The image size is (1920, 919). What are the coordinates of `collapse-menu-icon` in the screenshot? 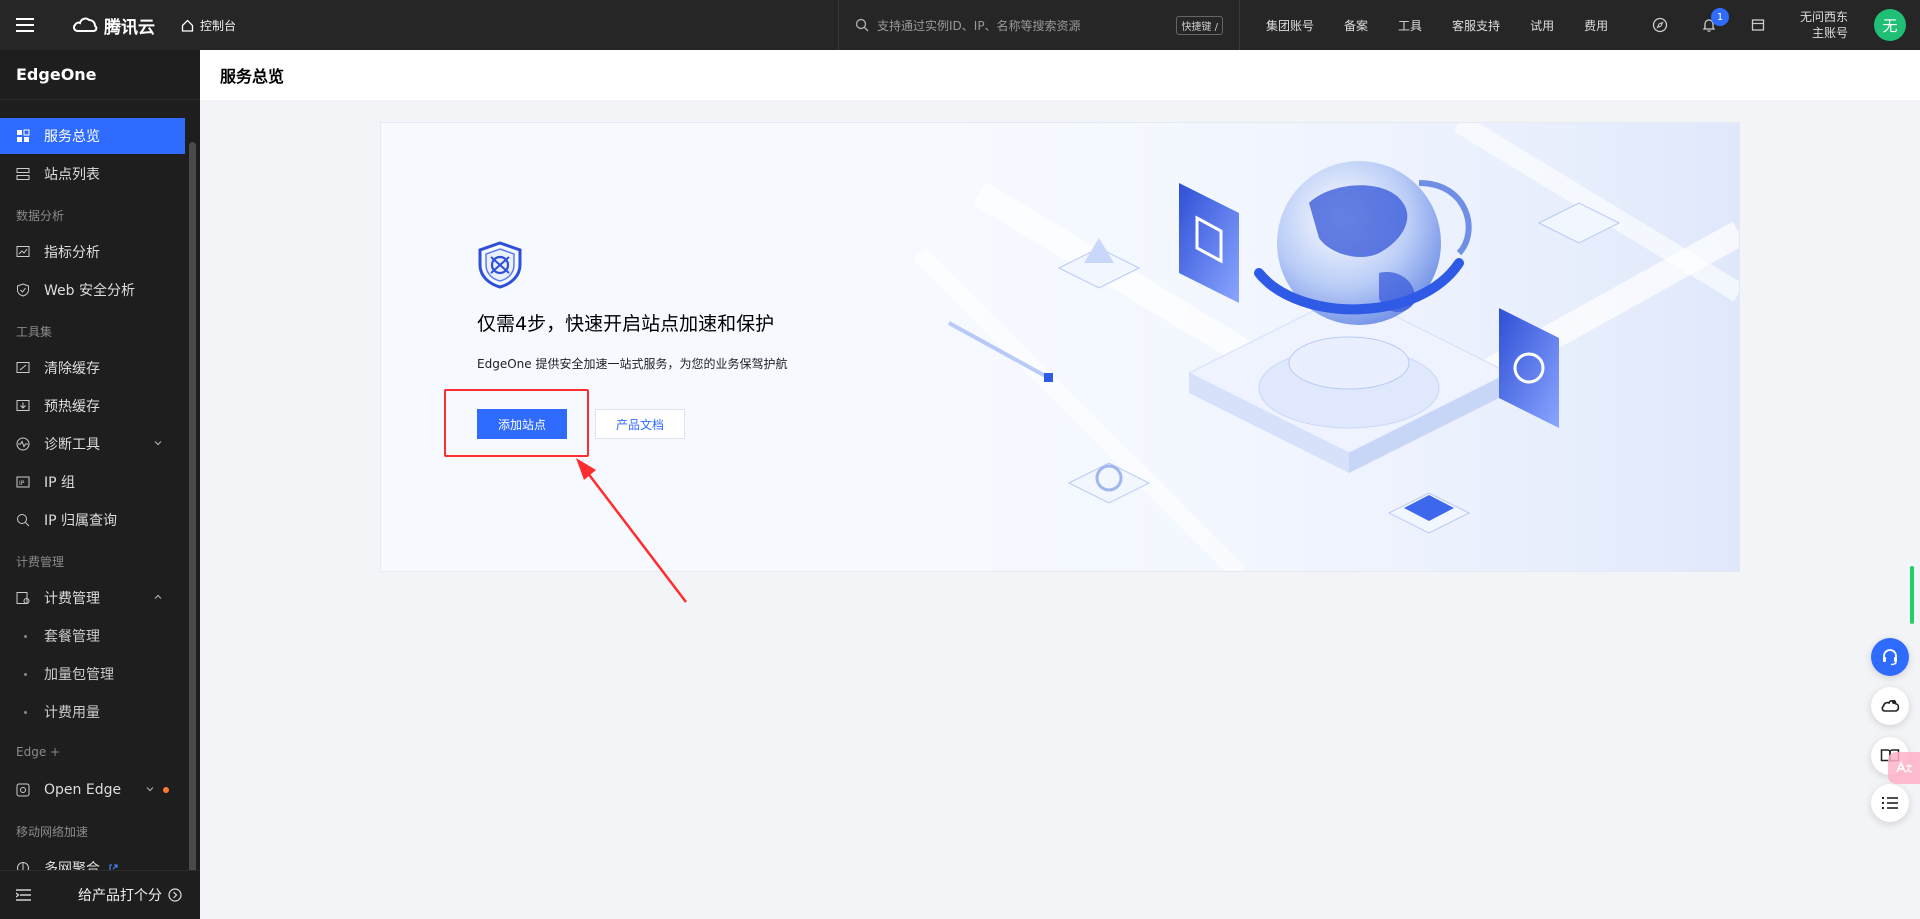 It's located at (23, 895).